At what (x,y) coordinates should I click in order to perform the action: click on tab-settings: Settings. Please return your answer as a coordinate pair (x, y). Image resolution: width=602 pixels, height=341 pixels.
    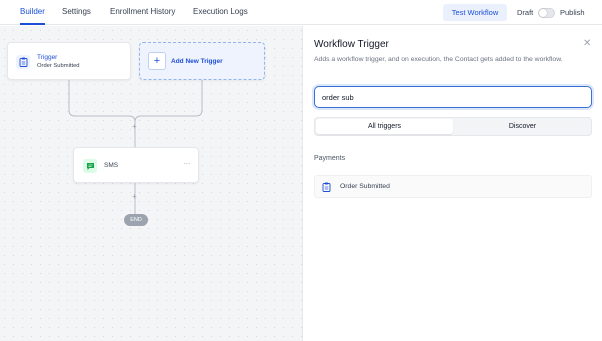
    Looking at the image, I should click on (76, 12).